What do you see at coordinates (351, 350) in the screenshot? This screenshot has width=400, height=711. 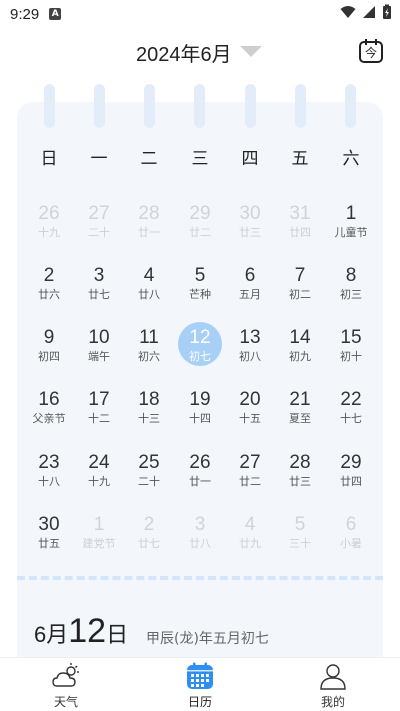 I see `day-cell: 15 初十` at bounding box center [351, 350].